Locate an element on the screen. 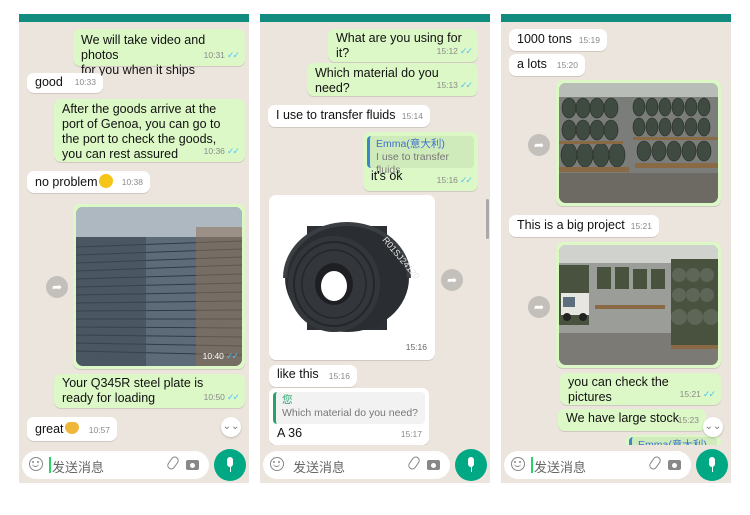  quoted-message: 您 Which material do you need? is located at coordinates (349, 408).